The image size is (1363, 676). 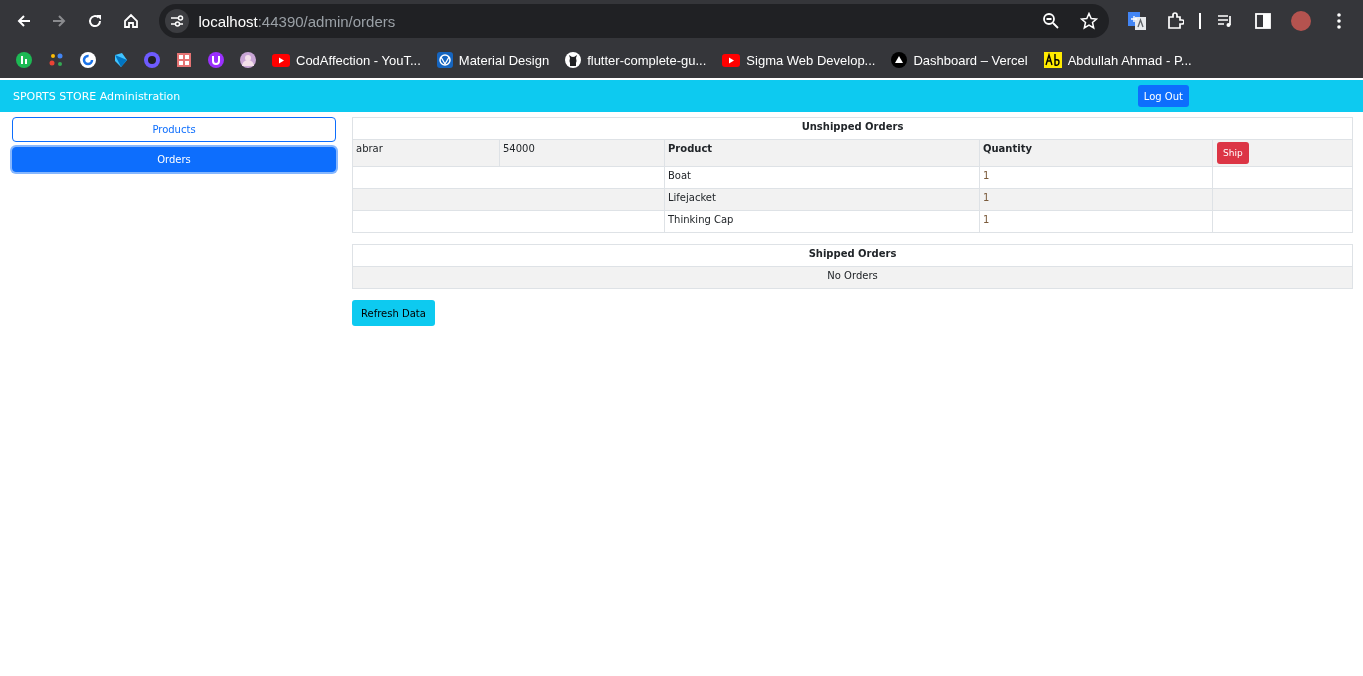 I want to click on ab-icon, so click(x=1052, y=60).